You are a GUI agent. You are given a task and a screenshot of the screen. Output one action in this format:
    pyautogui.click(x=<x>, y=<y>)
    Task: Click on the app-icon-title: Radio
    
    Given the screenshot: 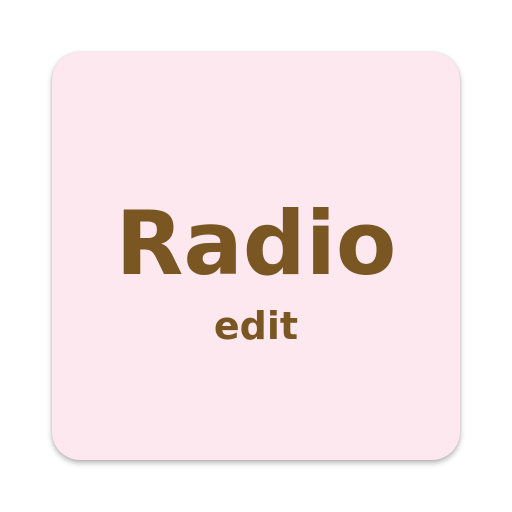 What is the action you would take?
    pyautogui.click(x=256, y=243)
    